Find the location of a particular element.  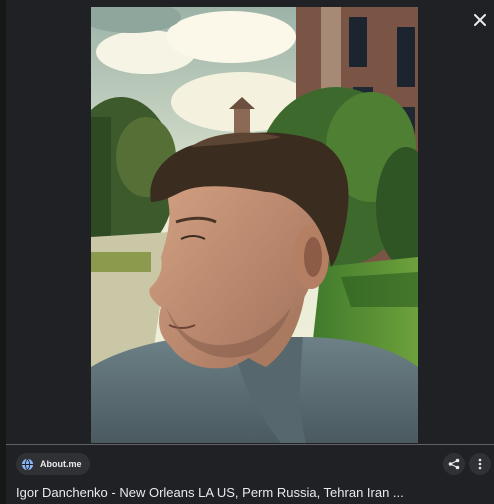

close-icon is located at coordinates (480, 20).